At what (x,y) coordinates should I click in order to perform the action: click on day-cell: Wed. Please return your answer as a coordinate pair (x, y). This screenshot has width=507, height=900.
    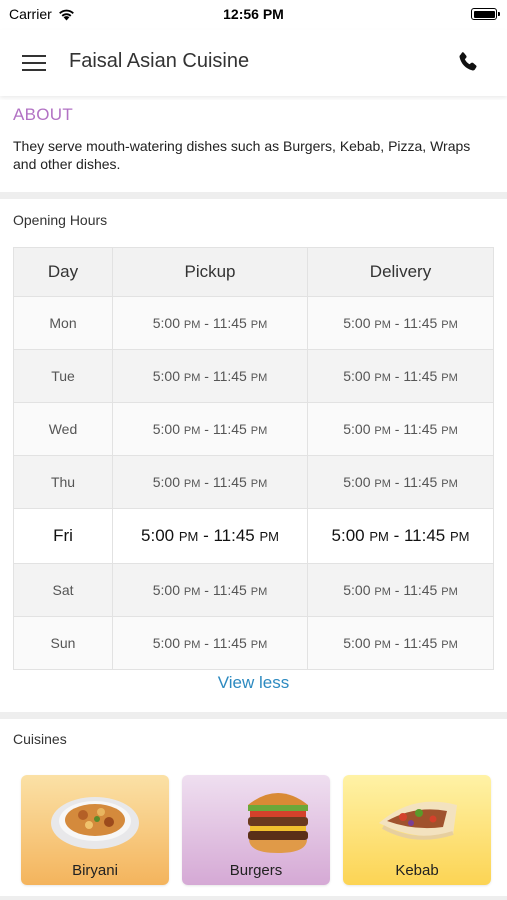
    Looking at the image, I should click on (63, 429).